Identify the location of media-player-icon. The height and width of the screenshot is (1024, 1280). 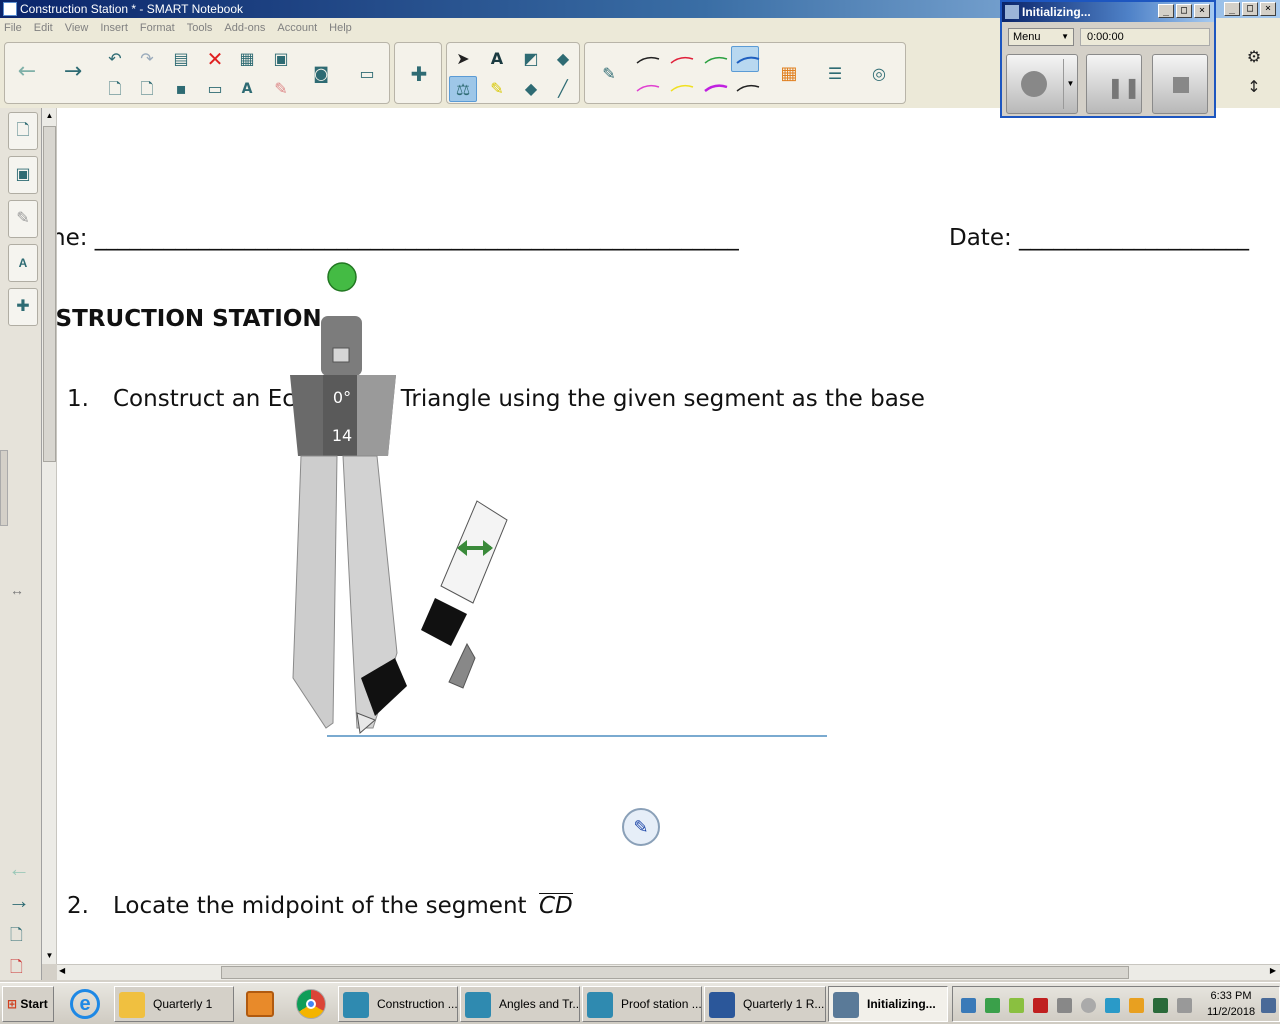
(260, 1004).